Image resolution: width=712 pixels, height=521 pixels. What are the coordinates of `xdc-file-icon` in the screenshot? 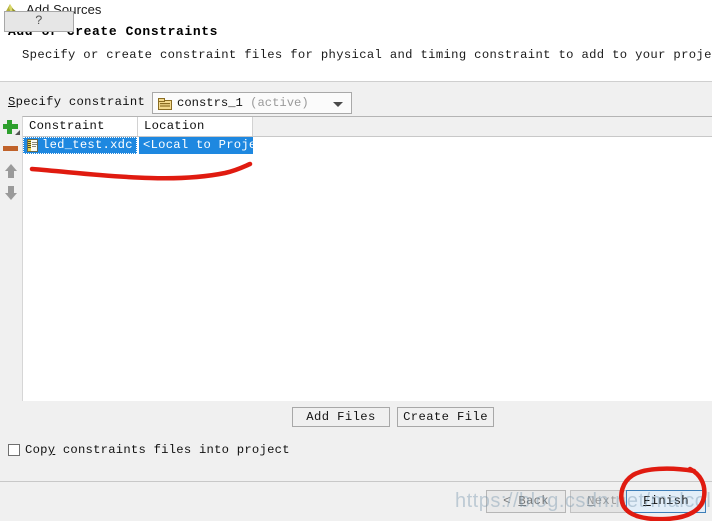 It's located at (32, 145).